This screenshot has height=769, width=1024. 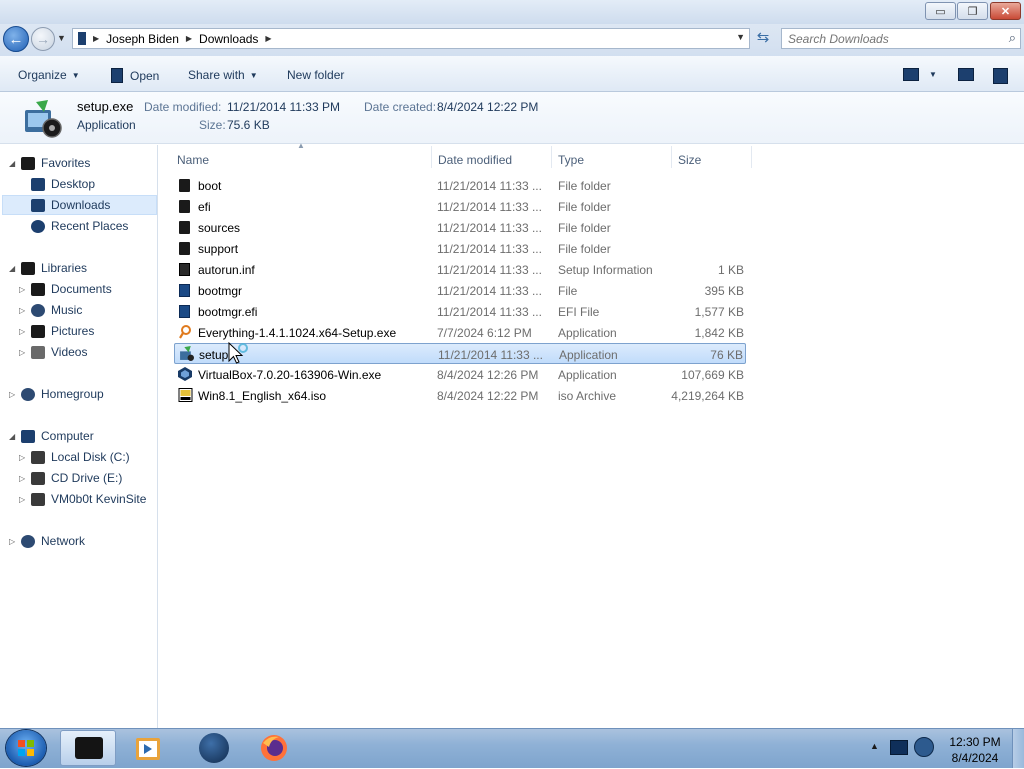 What do you see at coordinates (238, 353) in the screenshot?
I see `mouse-pointer-busy-icon` at bounding box center [238, 353].